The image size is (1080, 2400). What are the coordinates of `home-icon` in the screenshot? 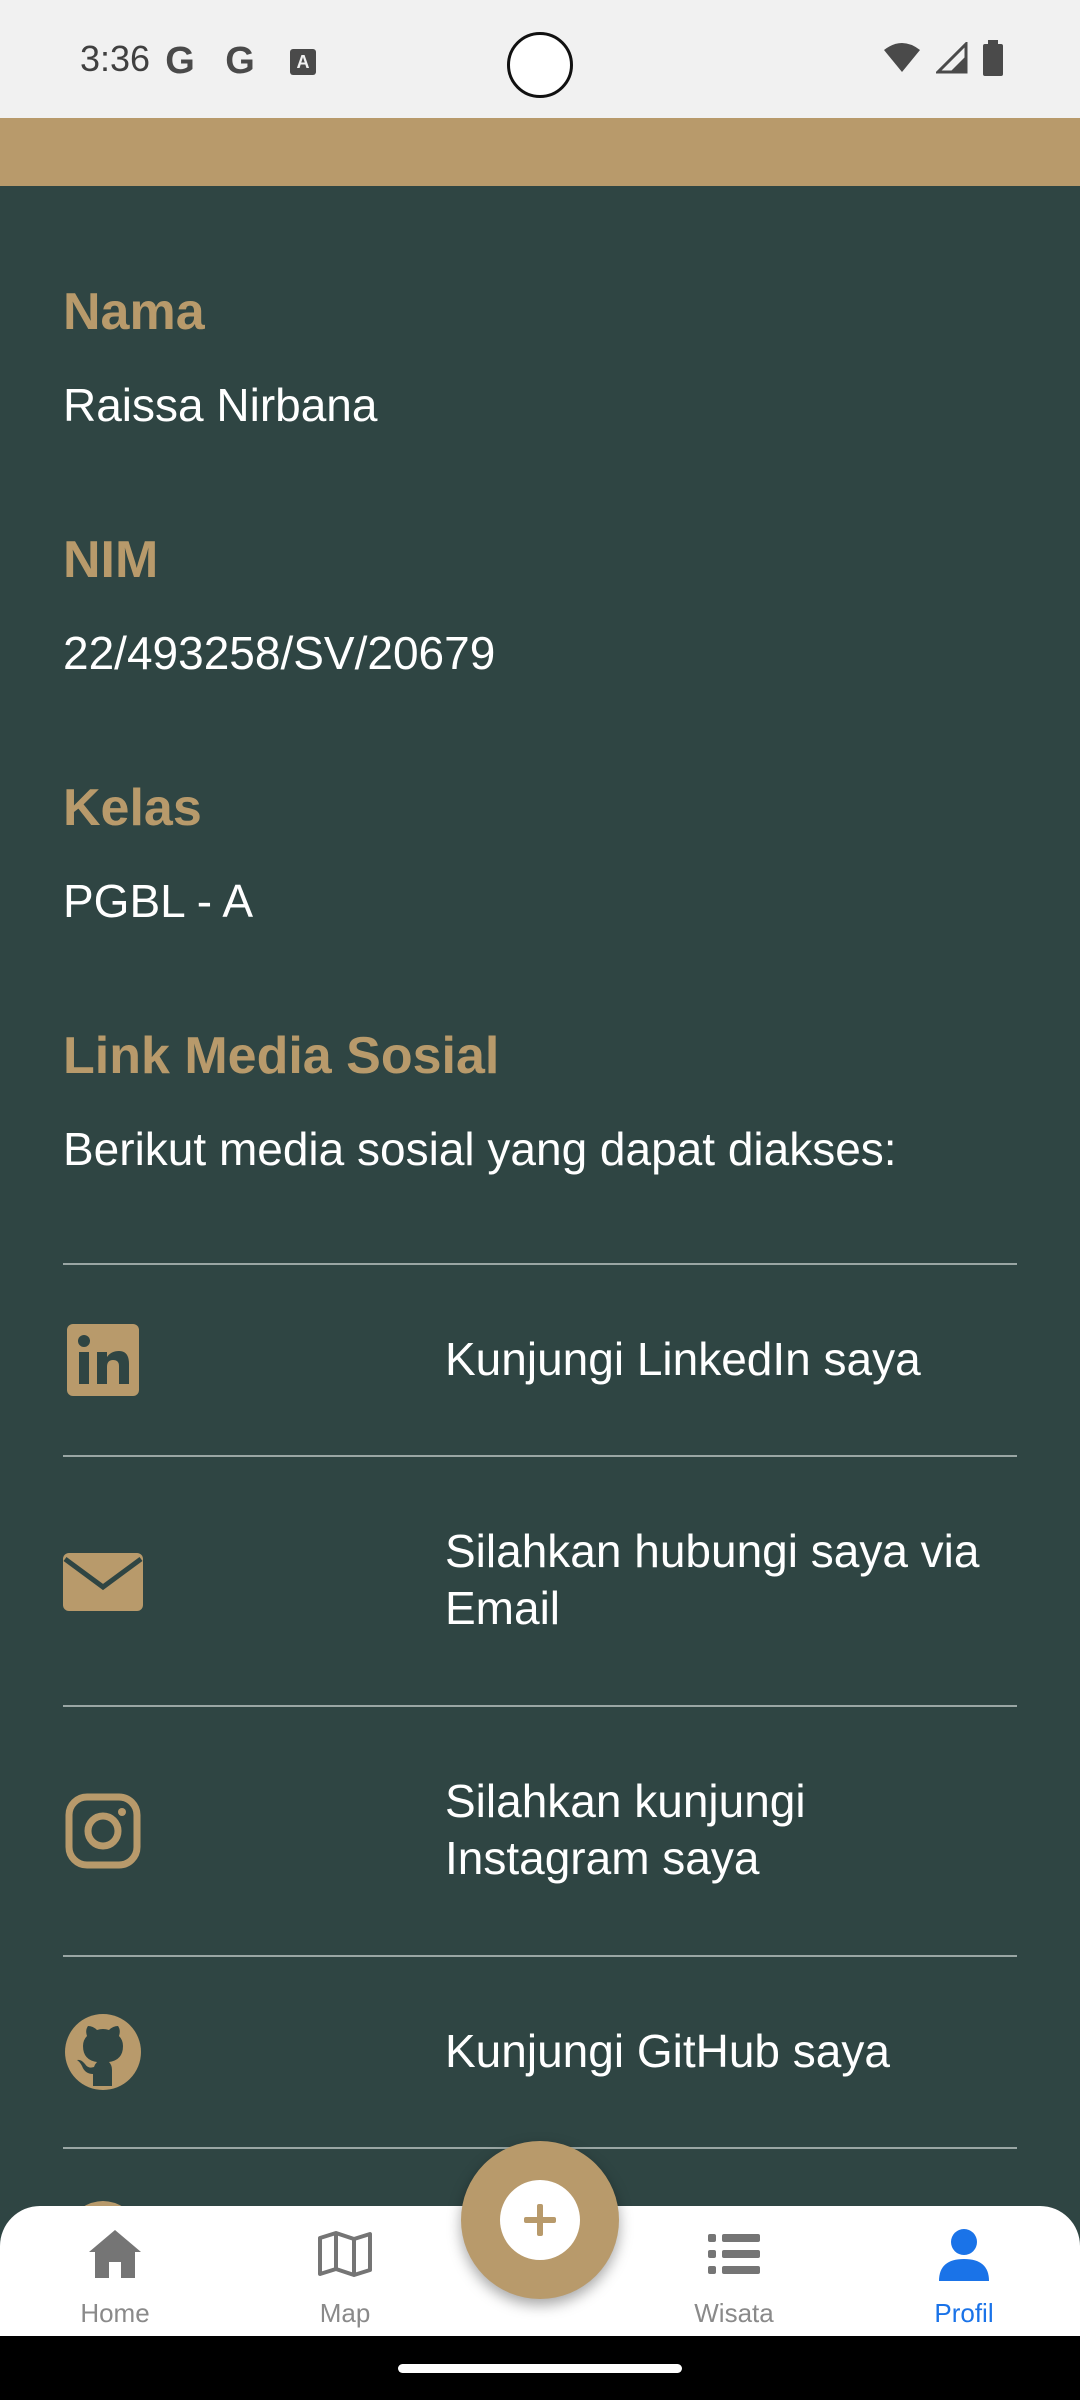 It's located at (115, 2254).